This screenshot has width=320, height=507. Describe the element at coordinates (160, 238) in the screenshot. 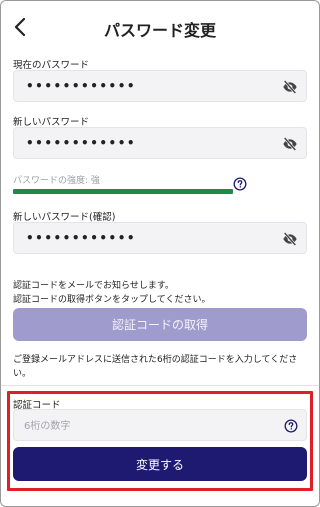

I see `confirm-password-field: ••••••••••••` at that location.